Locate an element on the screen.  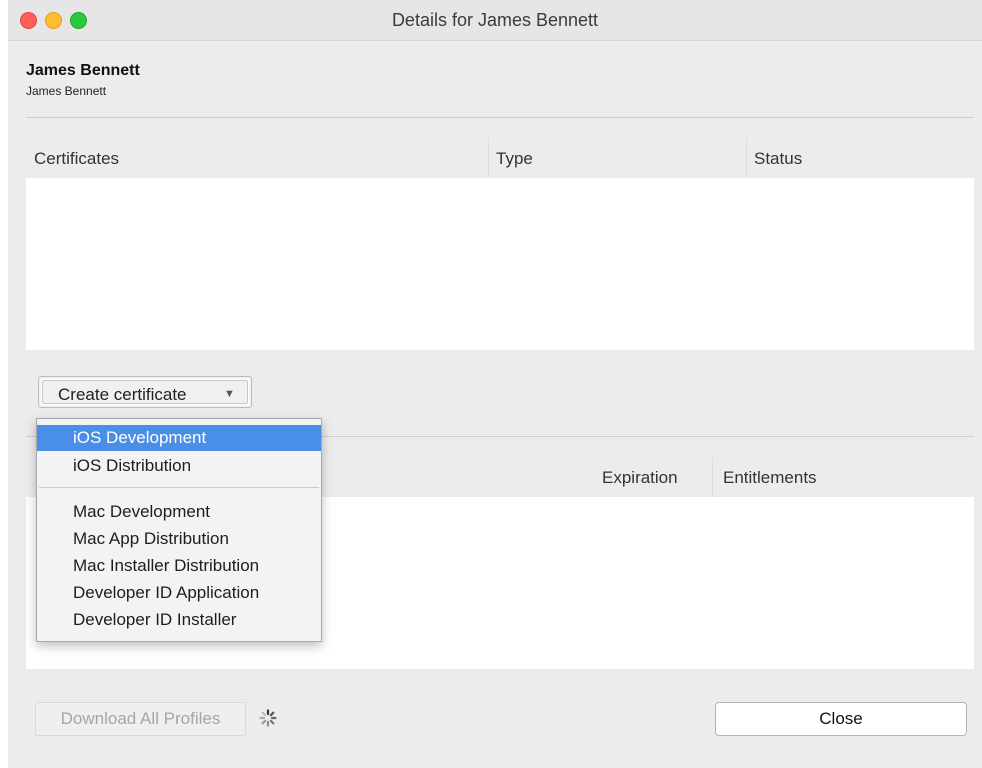
column-header-expiration: Expiration is located at coordinates (640, 478).